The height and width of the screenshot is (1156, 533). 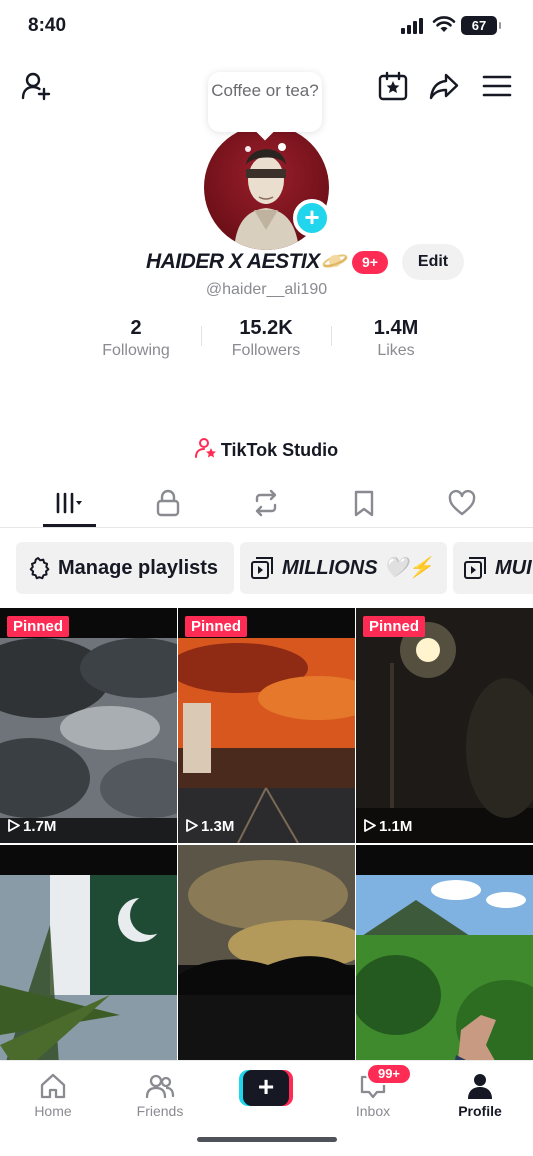 I want to click on edit-profile-button: Edit, so click(x=433, y=262).